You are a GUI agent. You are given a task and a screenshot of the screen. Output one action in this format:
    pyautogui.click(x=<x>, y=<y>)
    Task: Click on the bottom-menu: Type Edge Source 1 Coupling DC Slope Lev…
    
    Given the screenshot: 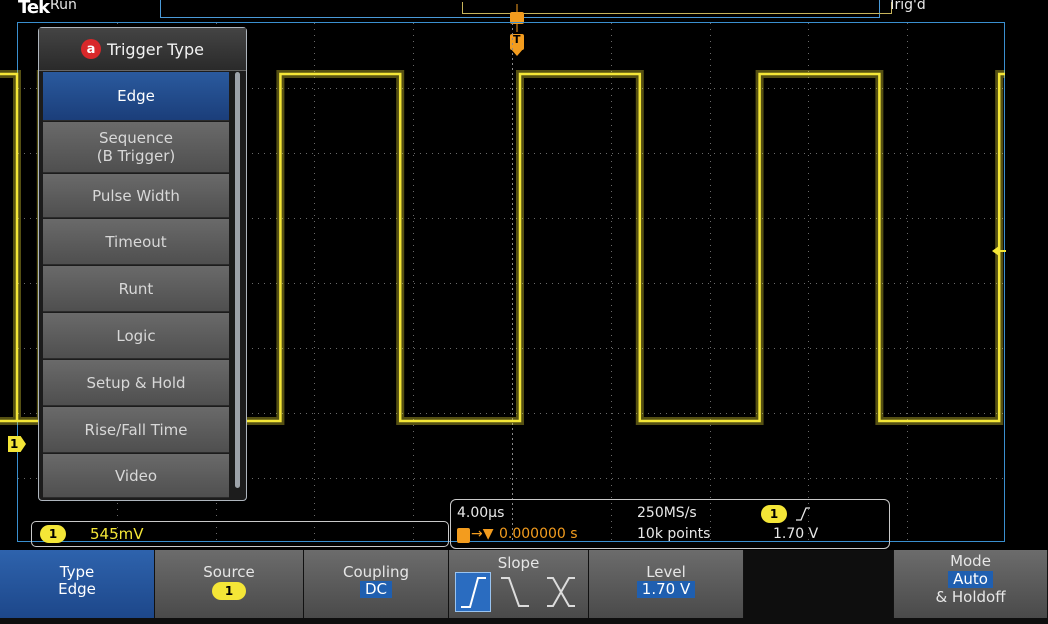 What is the action you would take?
    pyautogui.click(x=524, y=587)
    